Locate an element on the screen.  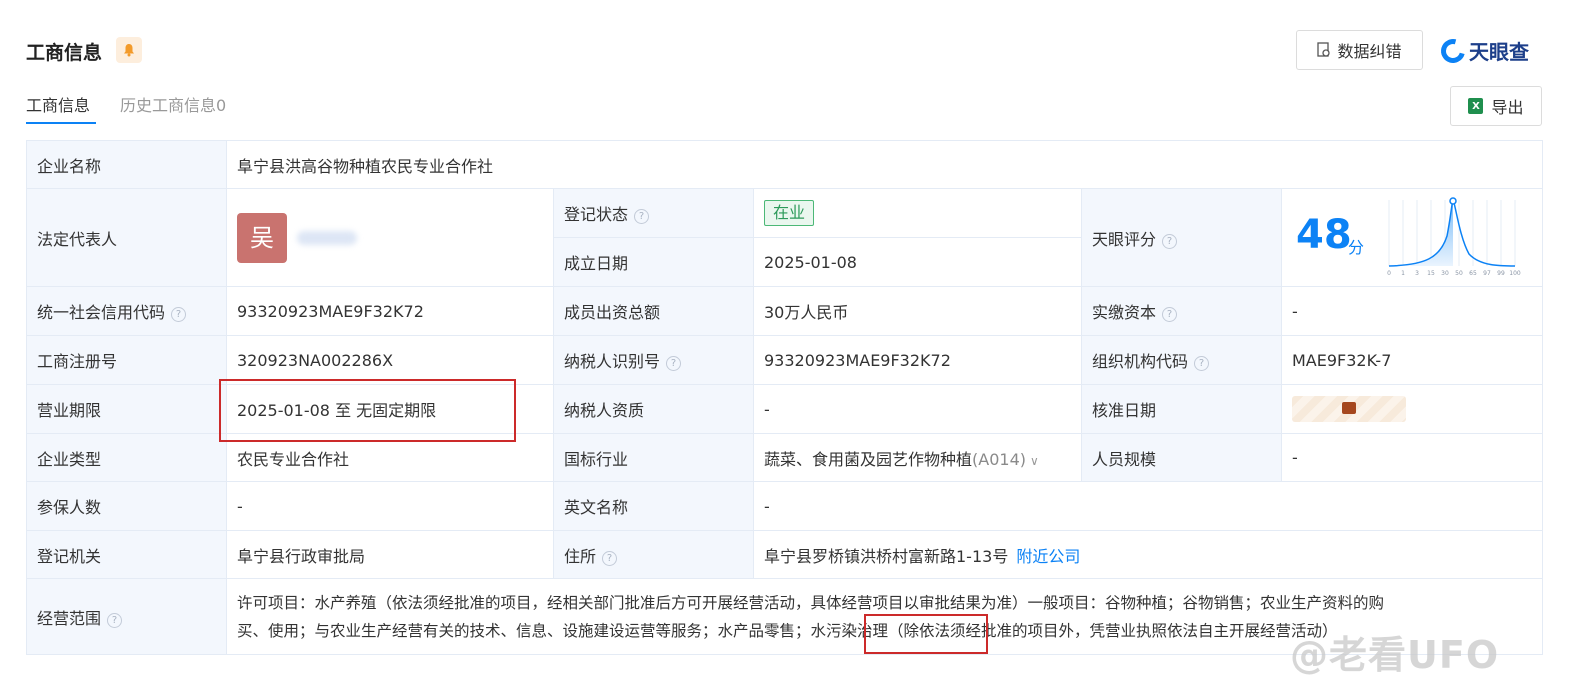
score-tick-label: 65 is located at coordinates (1473, 273).